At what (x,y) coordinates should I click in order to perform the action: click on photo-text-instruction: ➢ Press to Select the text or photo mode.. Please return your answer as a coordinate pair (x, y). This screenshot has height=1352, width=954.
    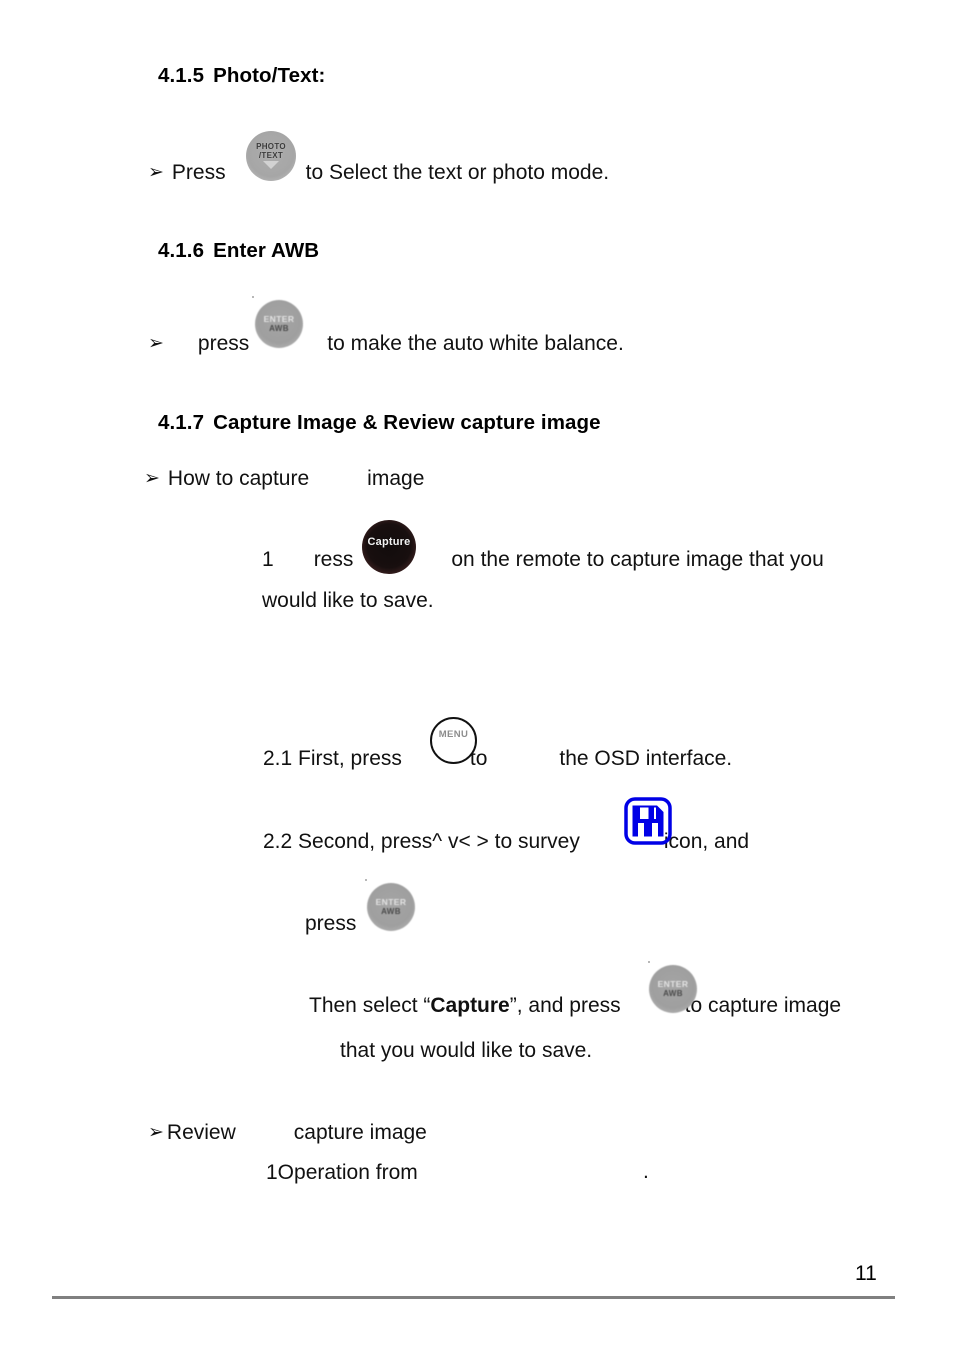
    Looking at the image, I should click on (378, 173).